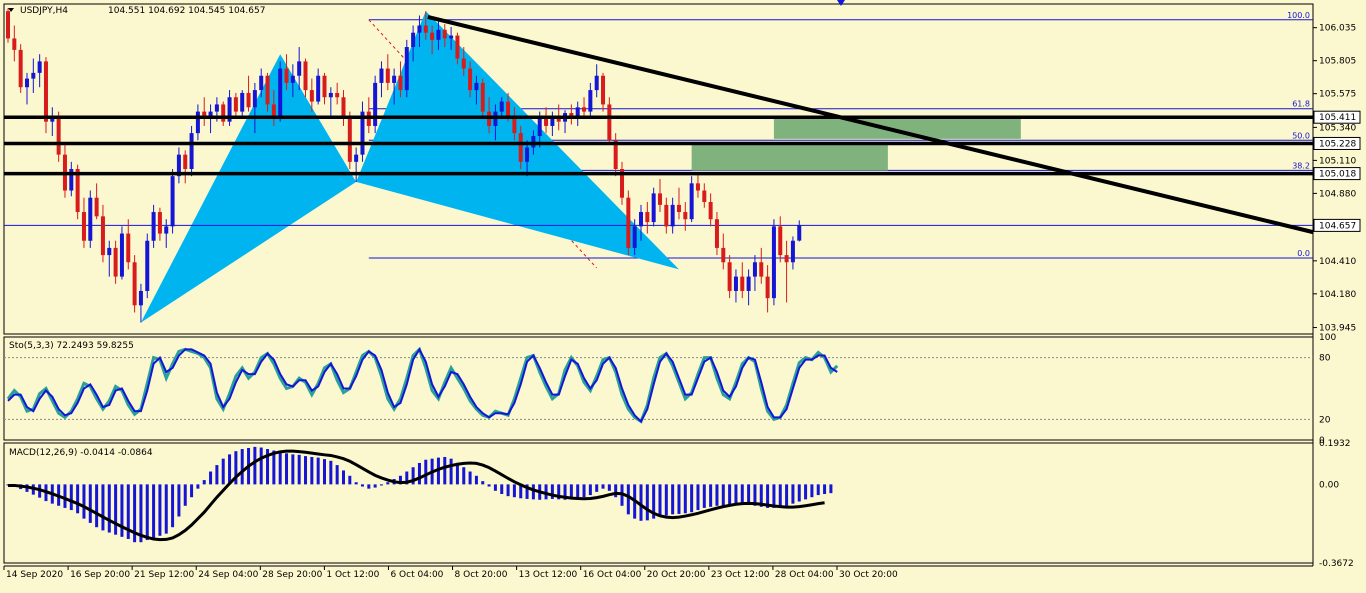 This screenshot has width=1366, height=593. Describe the element at coordinates (676, 575) in the screenshot. I see `time-tick-label: 20 Oct 20:00` at that location.